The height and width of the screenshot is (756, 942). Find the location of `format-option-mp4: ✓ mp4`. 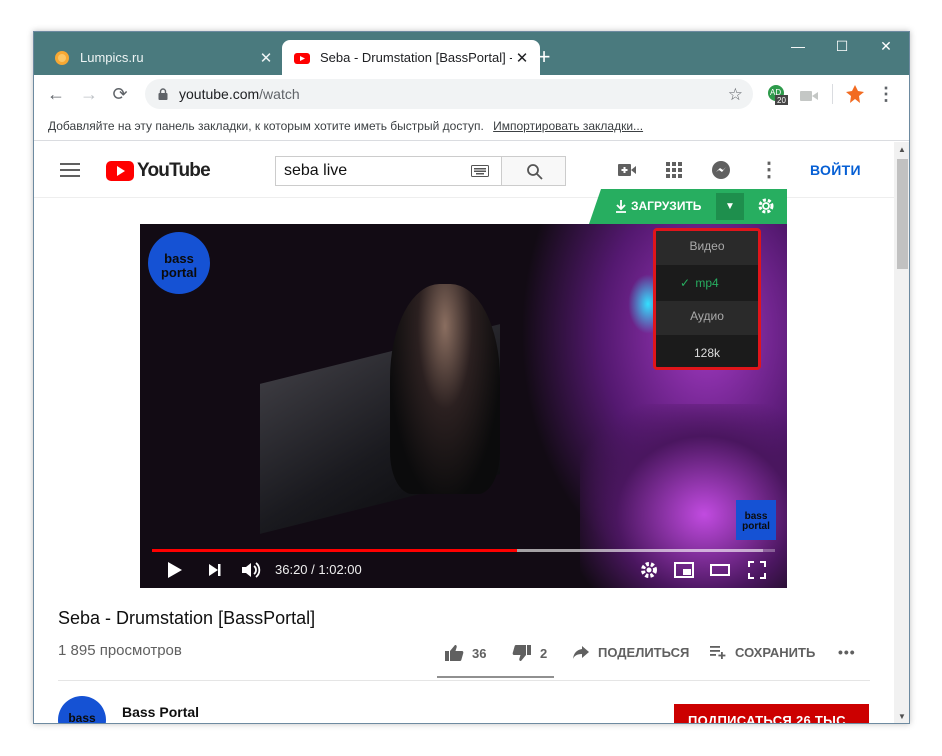

format-option-mp4: ✓ mp4 is located at coordinates (707, 283).